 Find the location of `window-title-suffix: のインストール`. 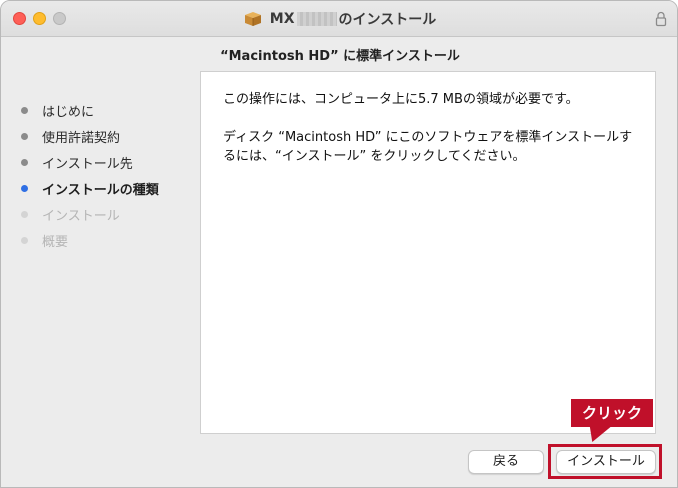

window-title-suffix: のインストール is located at coordinates (387, 20).